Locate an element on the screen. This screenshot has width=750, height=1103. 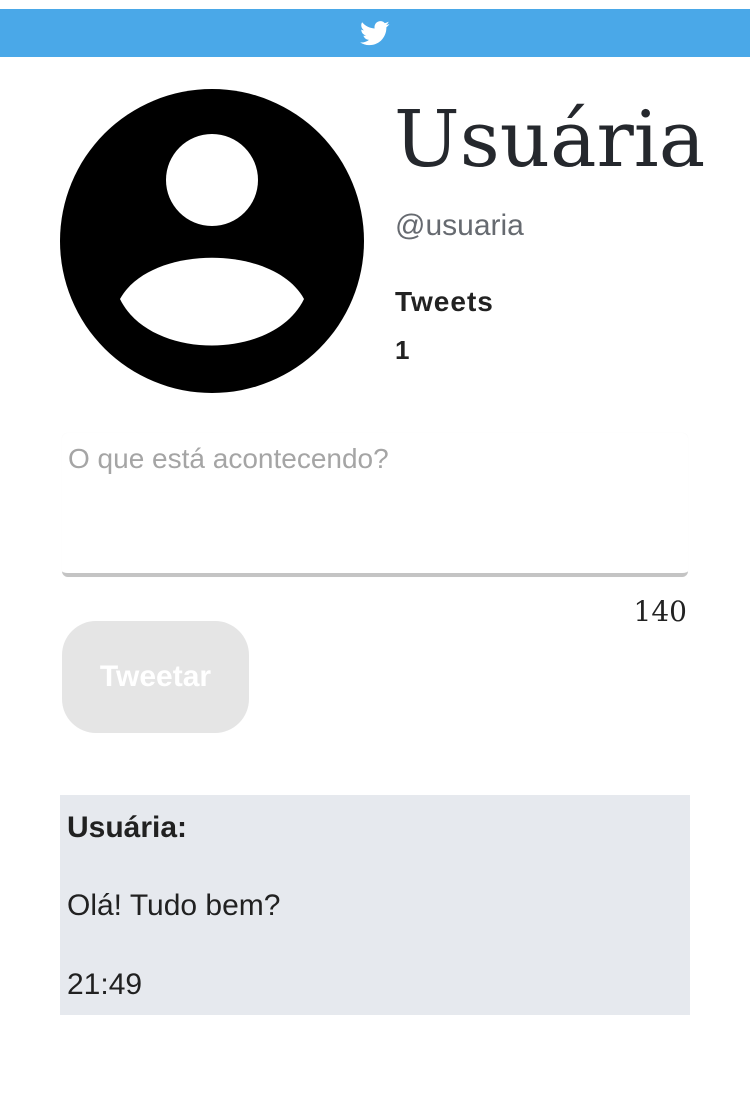
tweet-text: Olá! Tudo bem? is located at coordinates (174, 905).